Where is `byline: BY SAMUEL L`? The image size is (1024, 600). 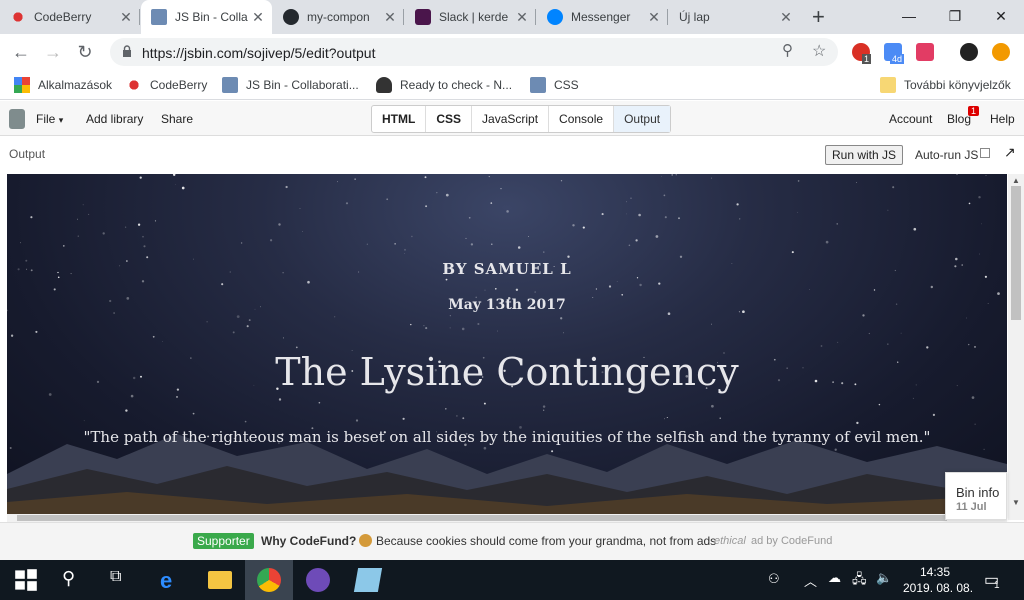 byline: BY SAMUEL L is located at coordinates (507, 269).